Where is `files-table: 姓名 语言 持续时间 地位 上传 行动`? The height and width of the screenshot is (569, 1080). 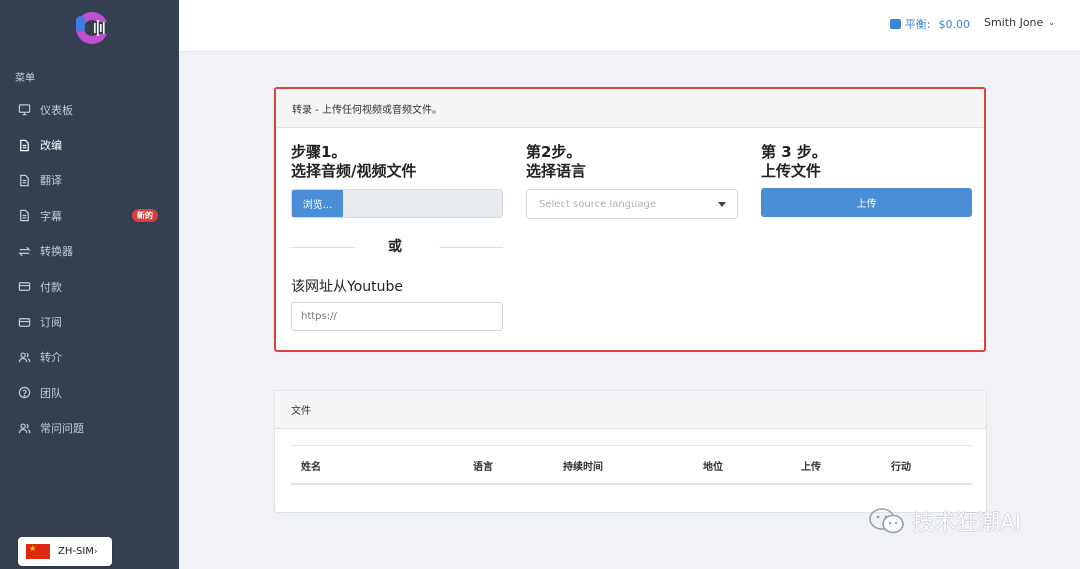 files-table: 姓名 语言 持续时间 地位 上传 行动 is located at coordinates (631, 465).